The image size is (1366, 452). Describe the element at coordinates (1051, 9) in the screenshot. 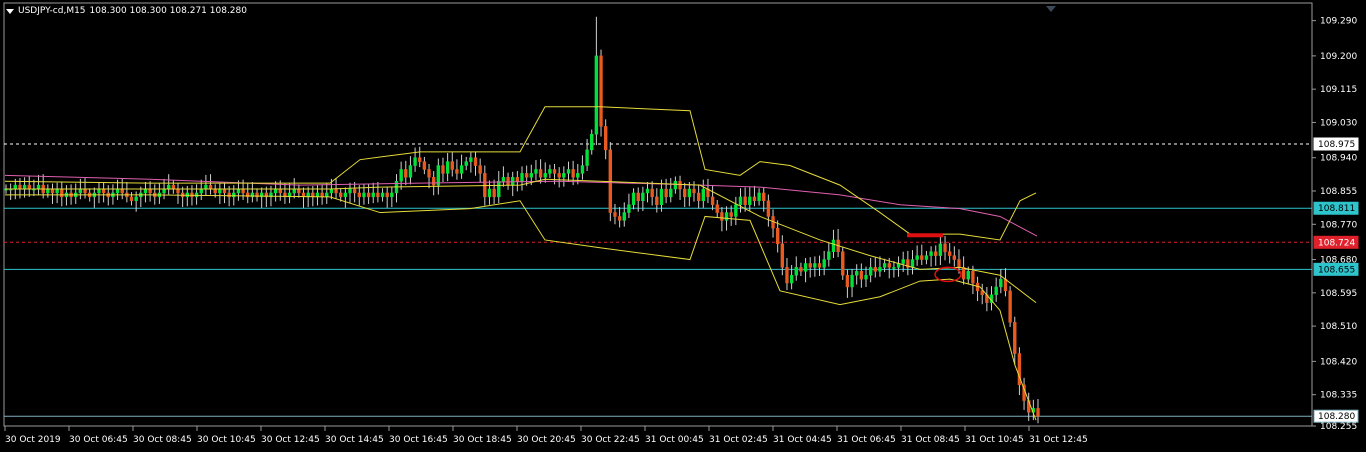

I see `one-click-trading-triangle-icon` at that location.